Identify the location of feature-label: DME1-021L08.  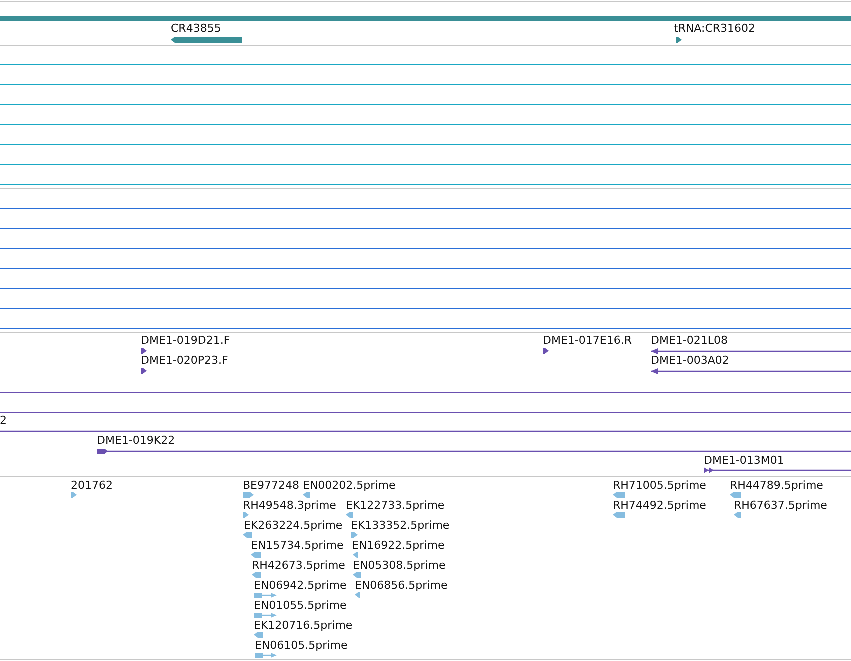
(689, 341).